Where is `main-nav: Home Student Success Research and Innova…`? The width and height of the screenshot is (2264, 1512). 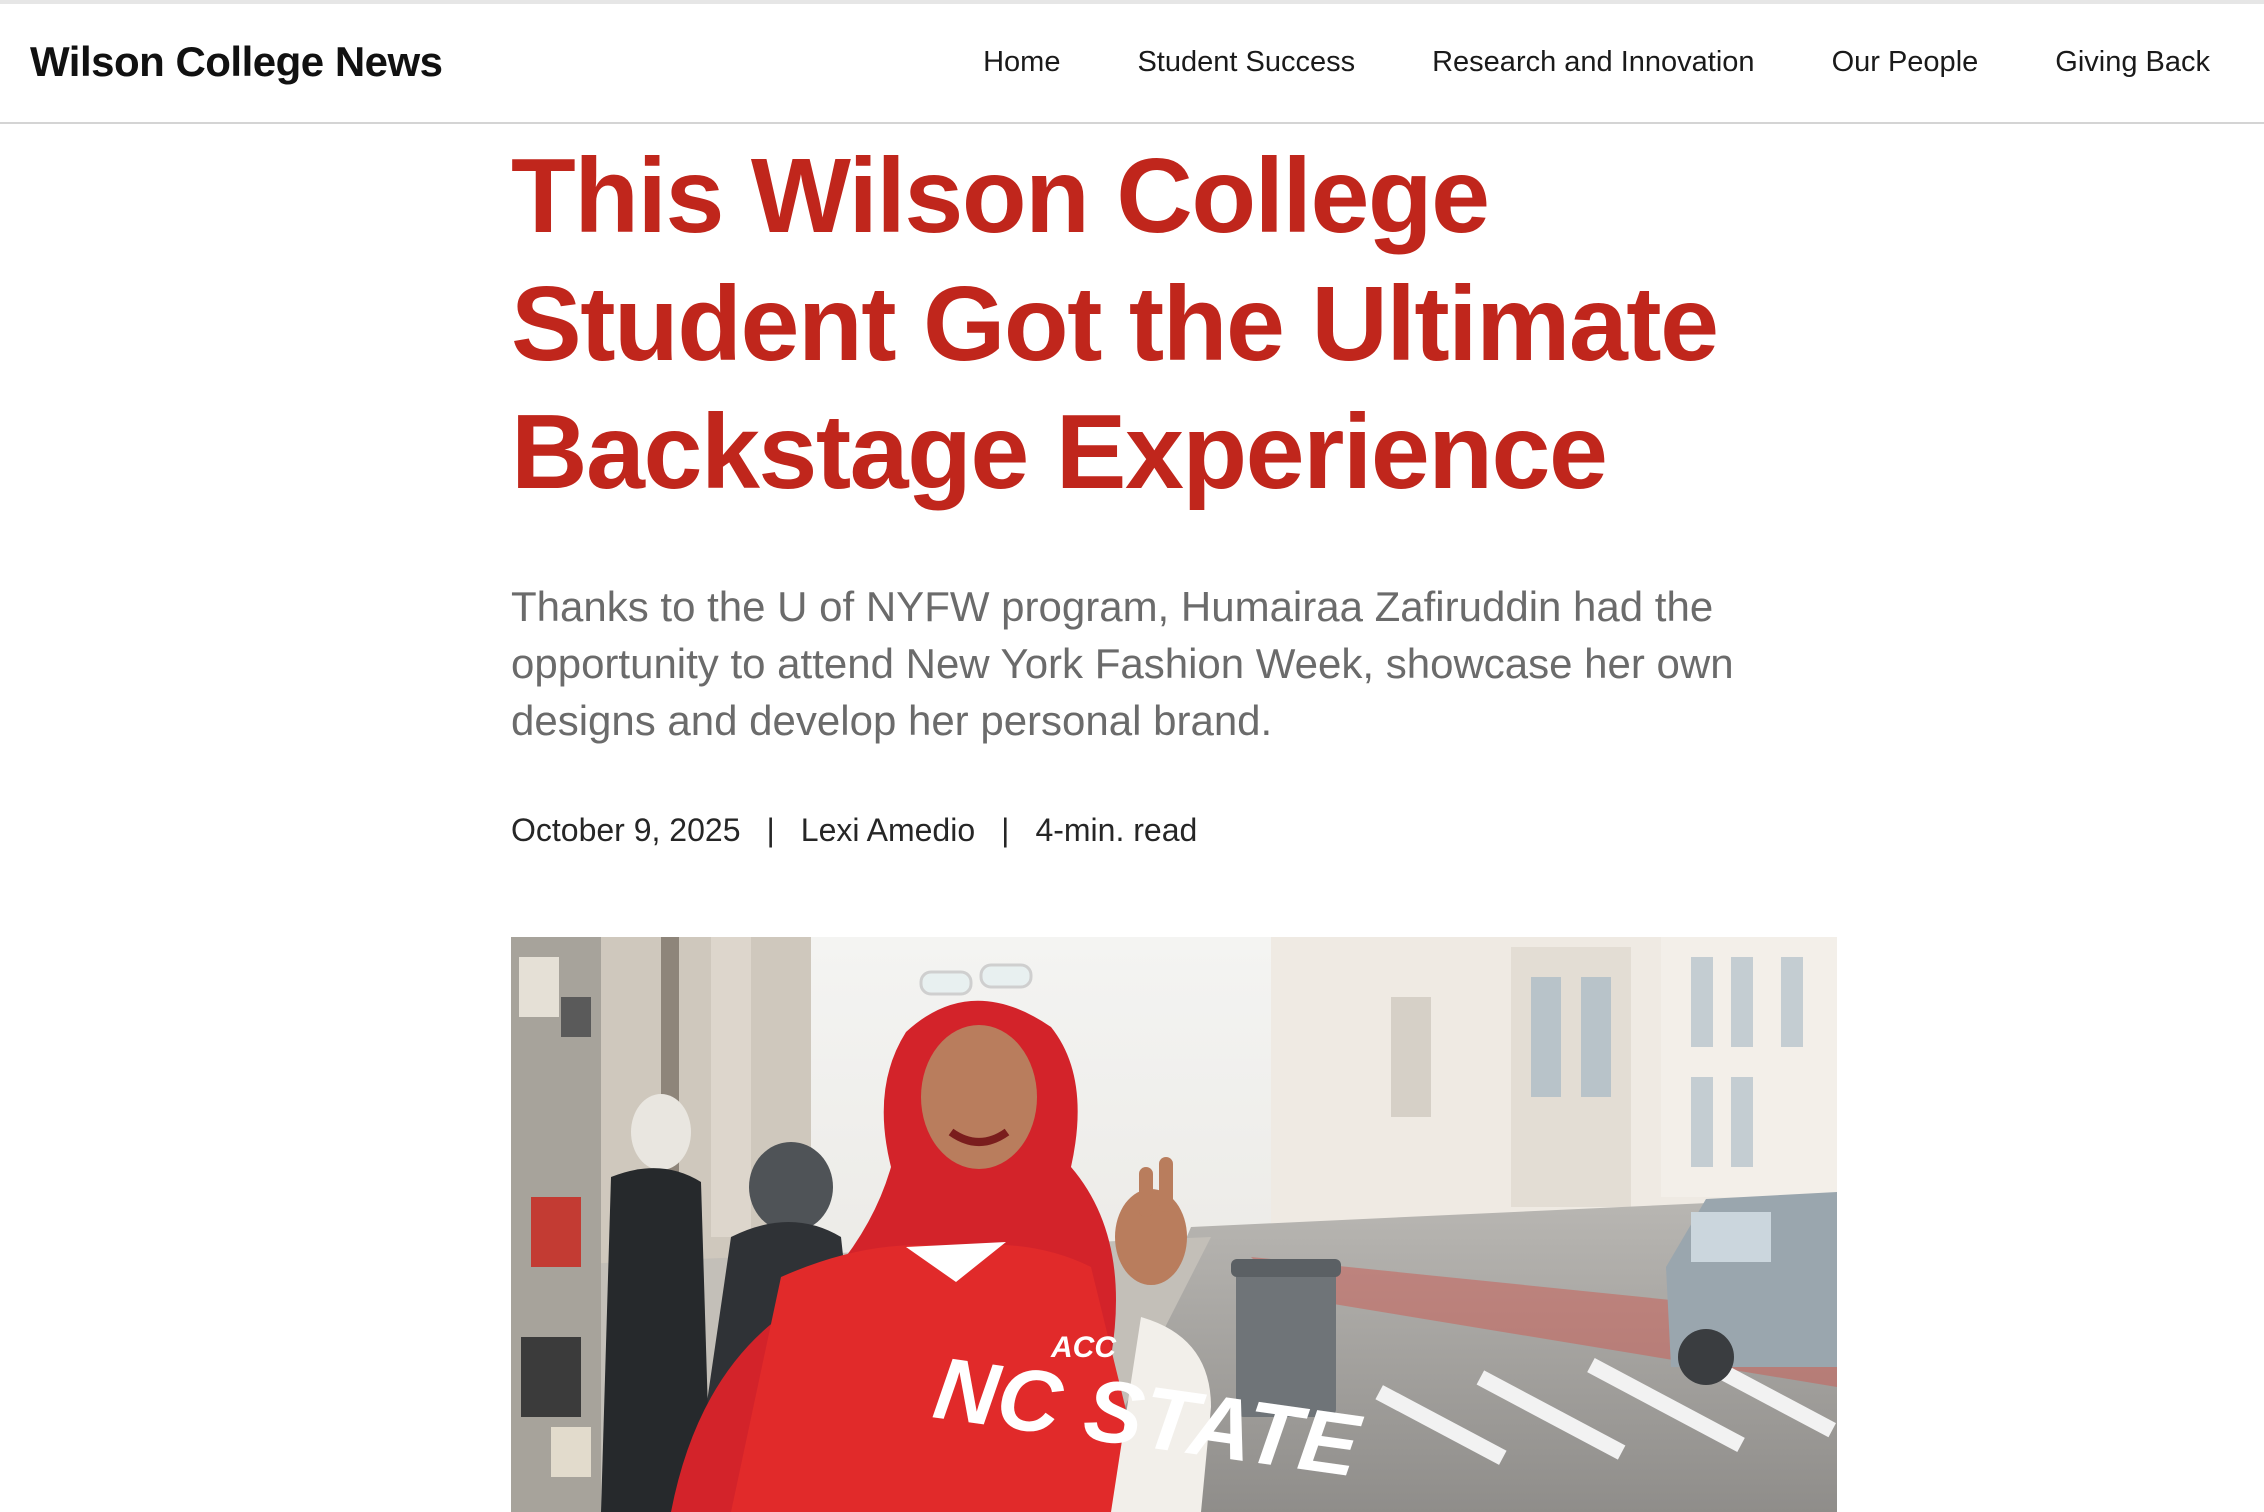
main-nav: Home Student Success Research and Innova… is located at coordinates (1596, 62).